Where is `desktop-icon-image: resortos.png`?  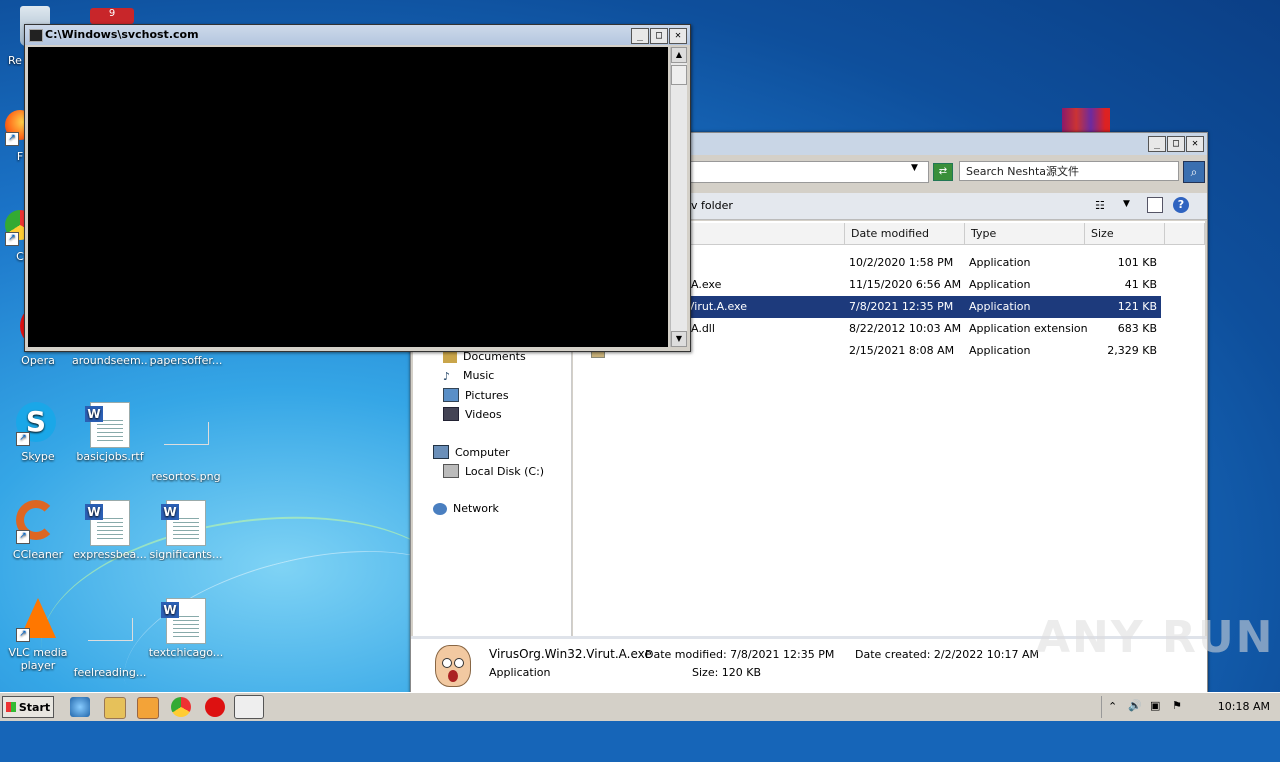 desktop-icon-image: resortos.png is located at coordinates (186, 442).